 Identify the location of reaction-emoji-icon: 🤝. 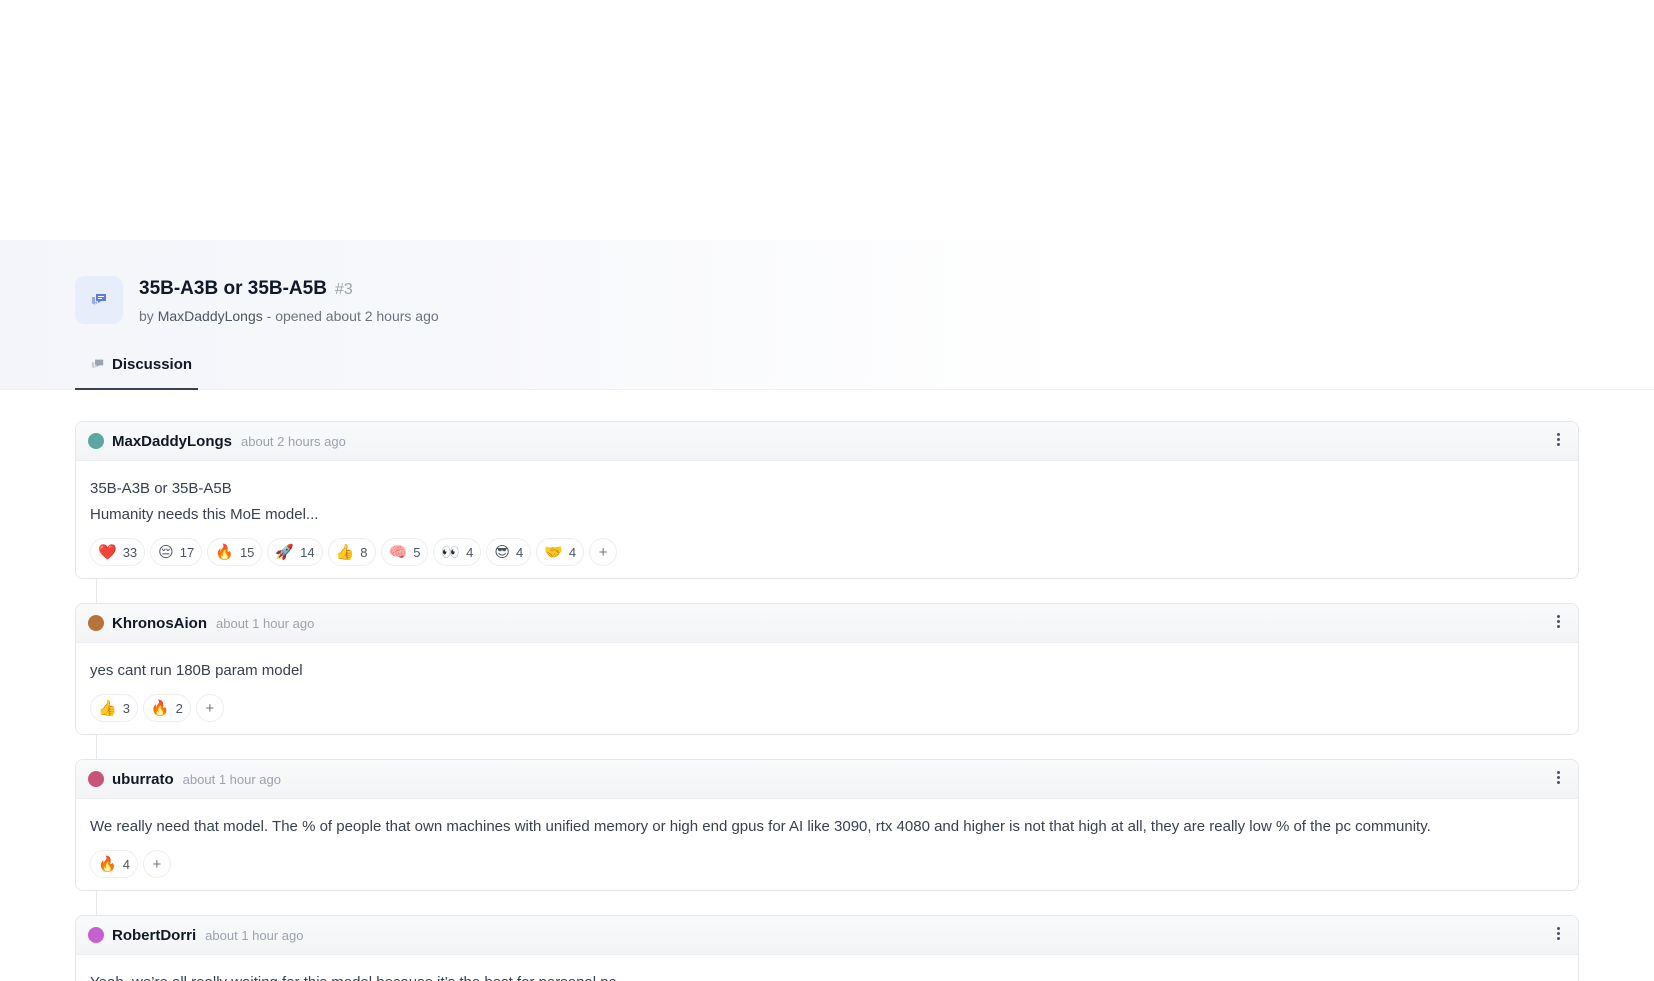
(553, 552).